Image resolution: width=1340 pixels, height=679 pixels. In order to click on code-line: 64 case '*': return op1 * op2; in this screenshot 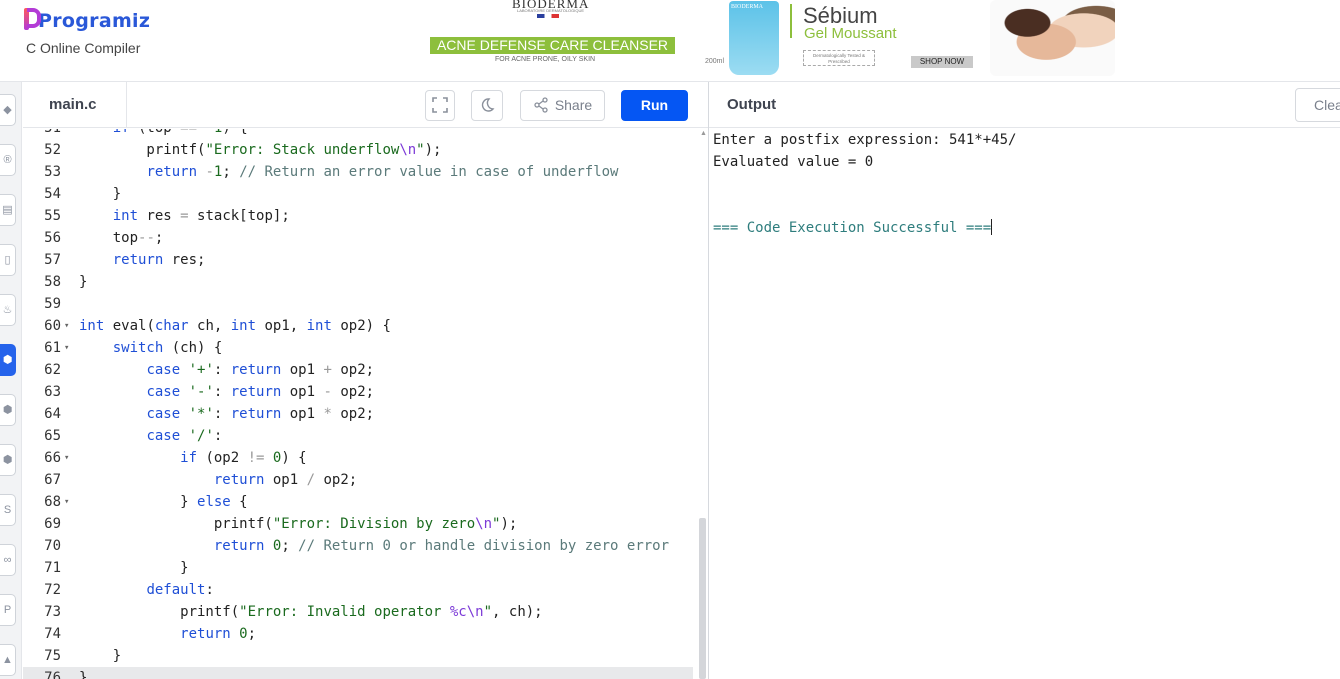, I will do `click(358, 414)`.